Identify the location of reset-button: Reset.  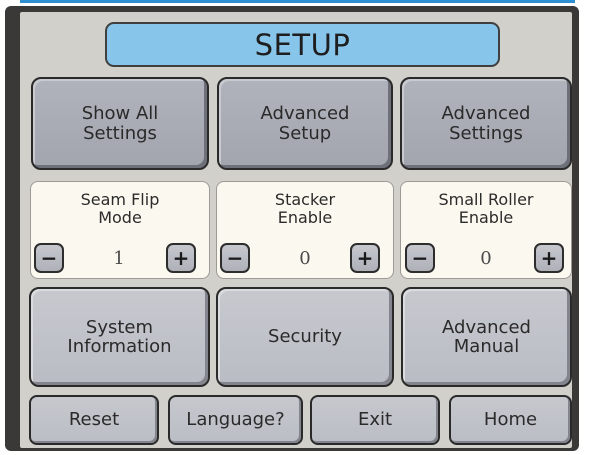
(94, 420).